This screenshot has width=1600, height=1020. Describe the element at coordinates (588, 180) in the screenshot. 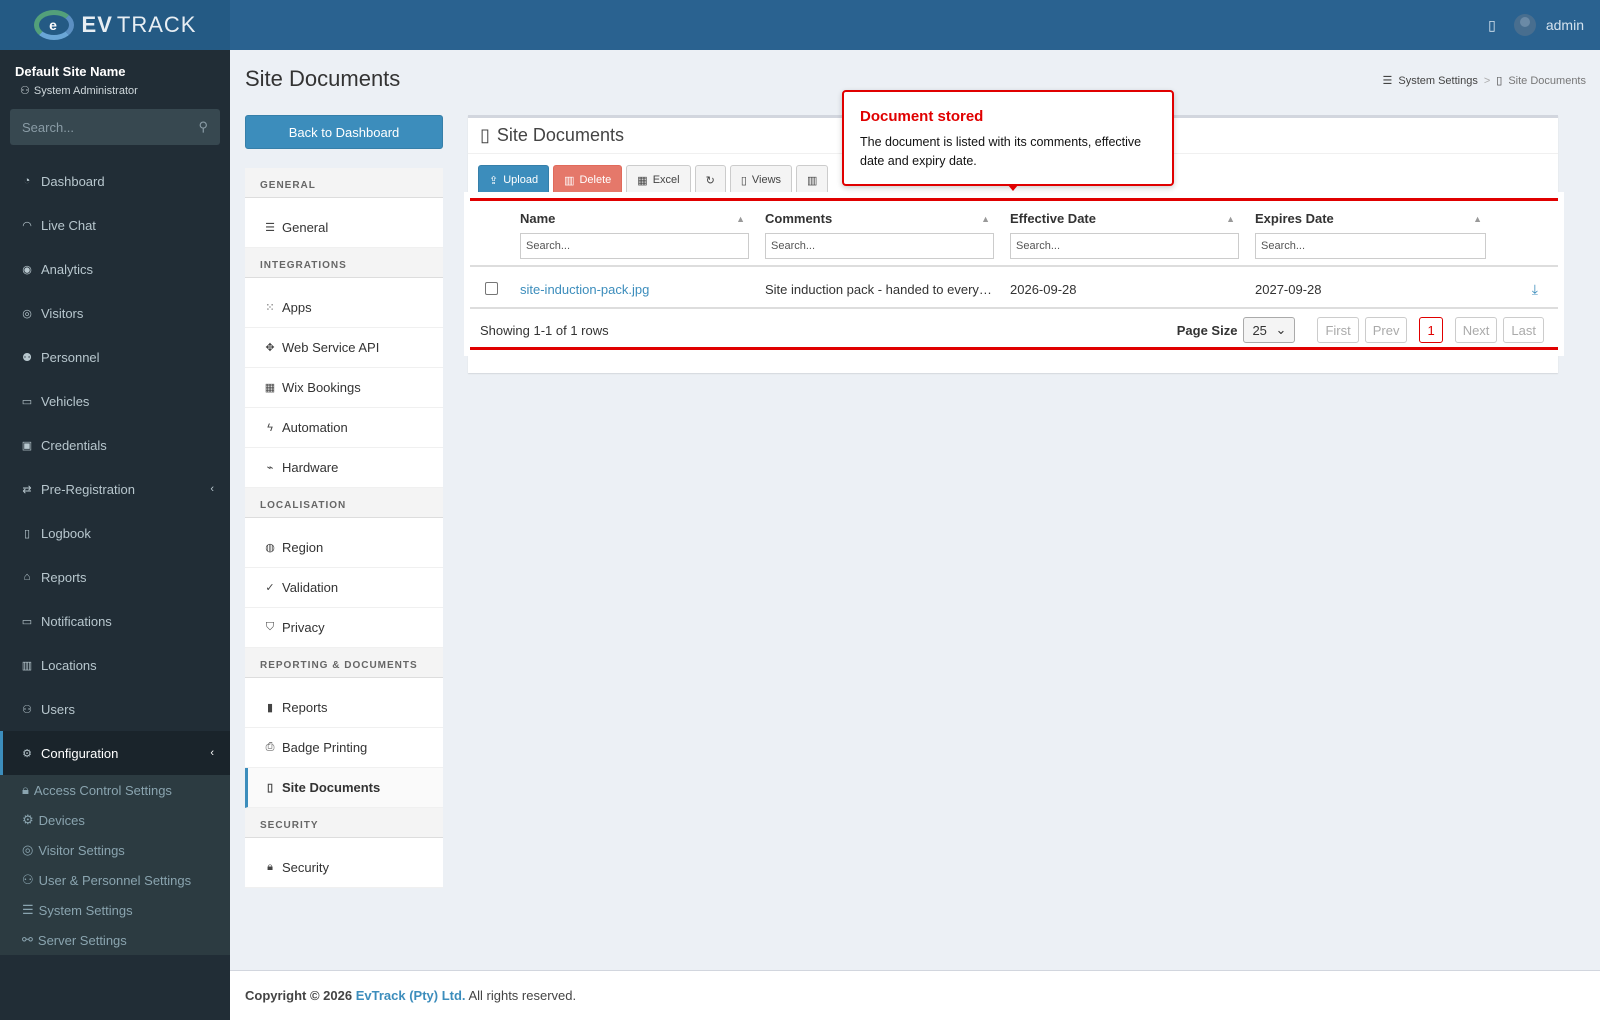

I see `delete-button: ▥ Delete` at that location.